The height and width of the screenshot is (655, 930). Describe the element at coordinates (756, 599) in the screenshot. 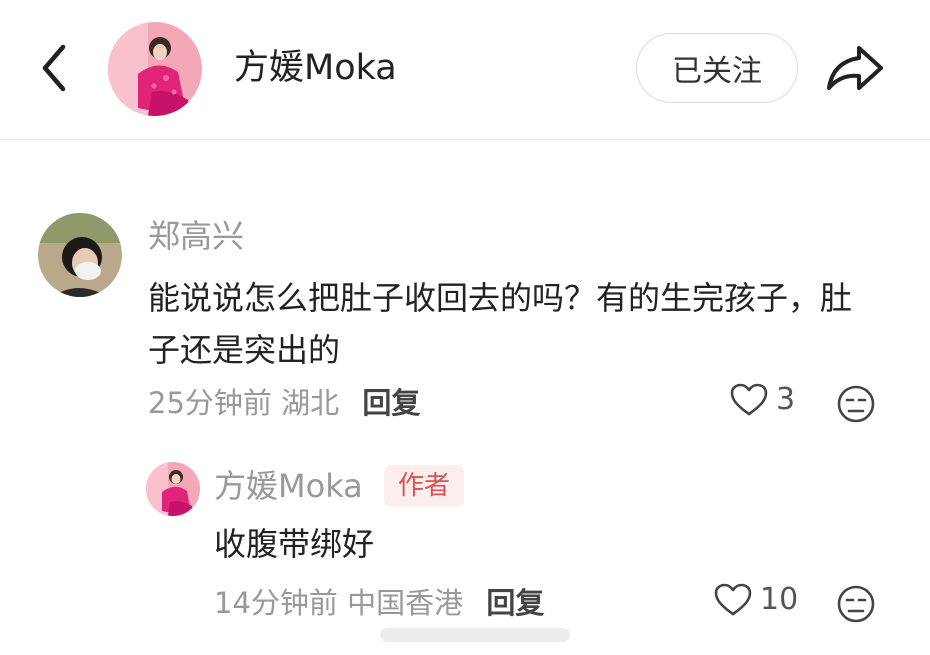

I see `like-button: 10` at that location.